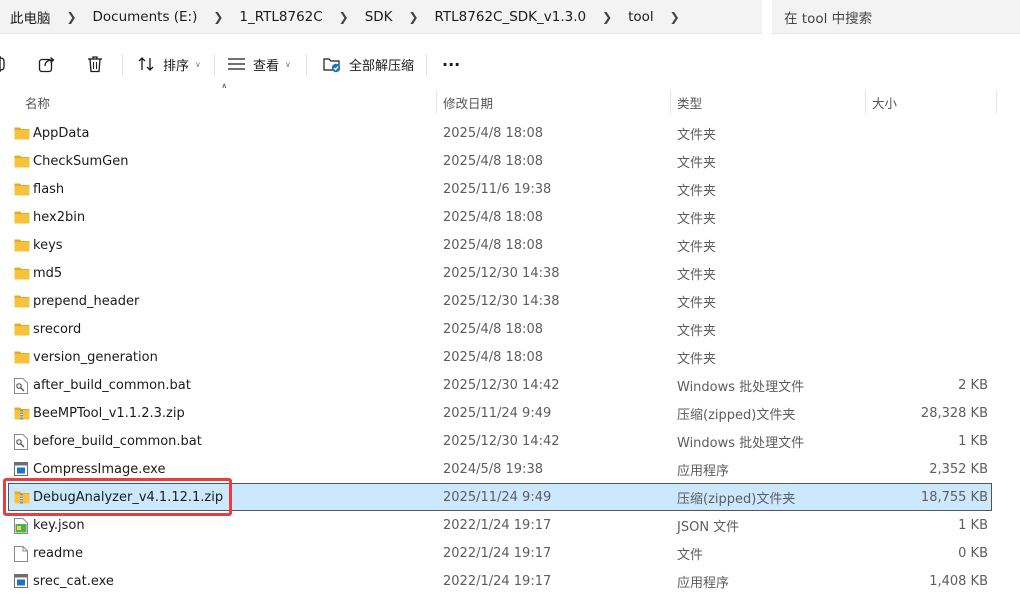 This screenshot has width=1020, height=609. I want to click on column-header-name: 名称, so click(37, 102).